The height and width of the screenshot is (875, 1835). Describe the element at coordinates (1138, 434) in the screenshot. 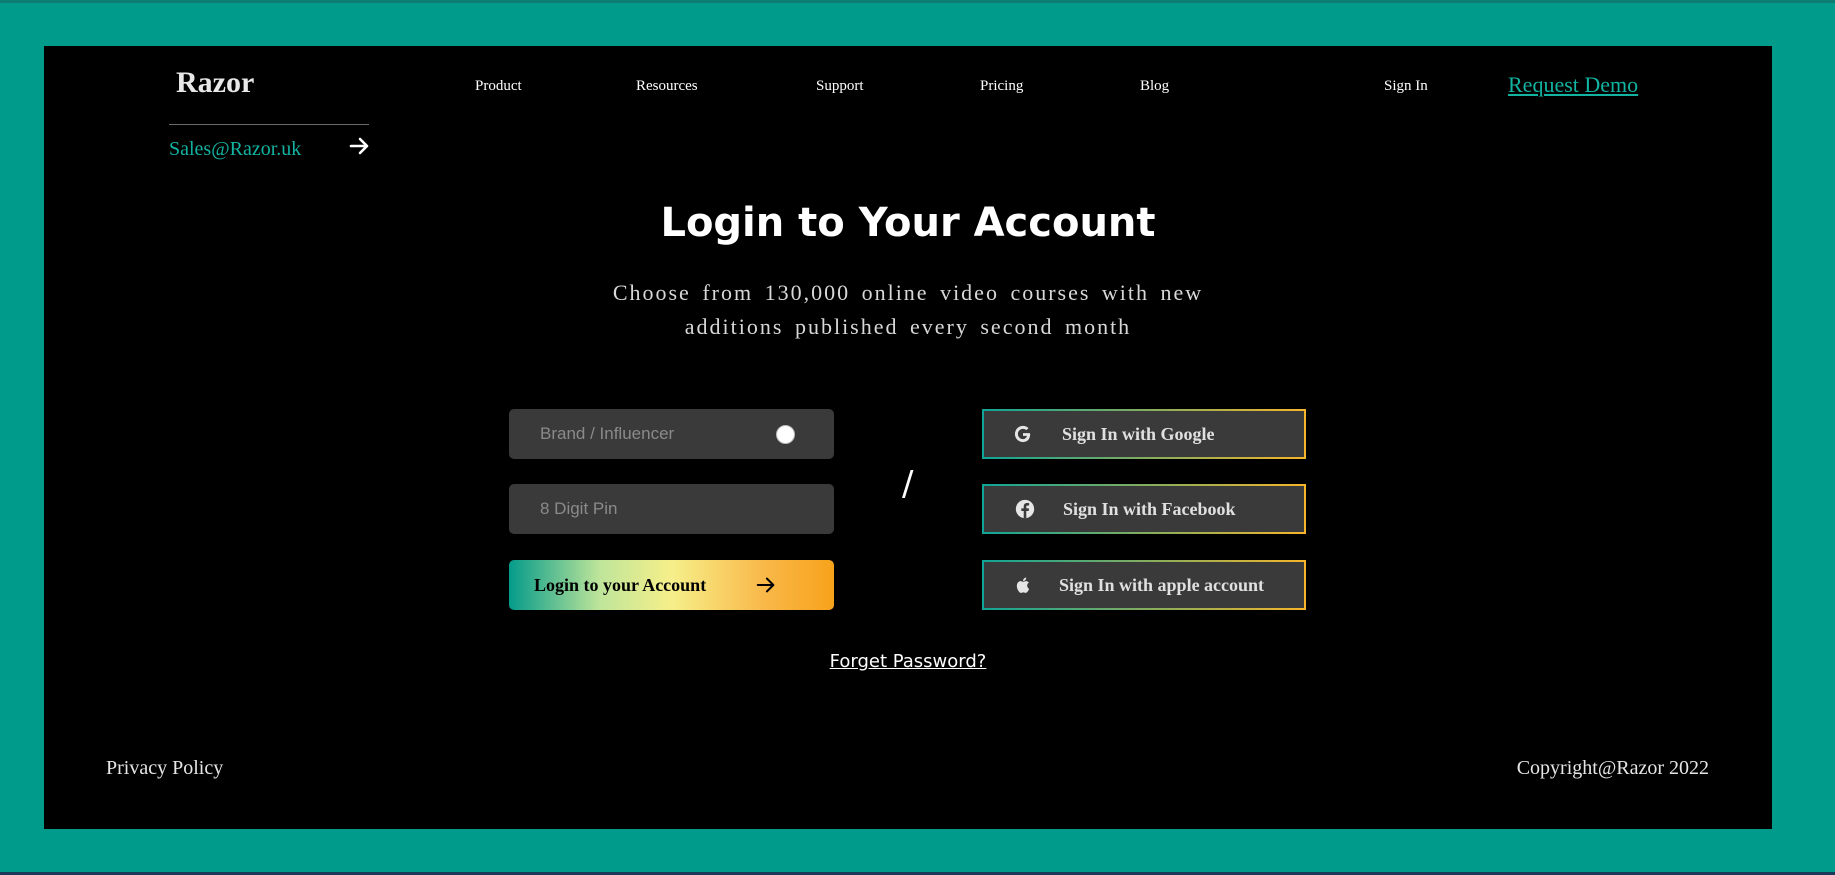

I see `google-sign-in-label: Sign In with Google` at that location.